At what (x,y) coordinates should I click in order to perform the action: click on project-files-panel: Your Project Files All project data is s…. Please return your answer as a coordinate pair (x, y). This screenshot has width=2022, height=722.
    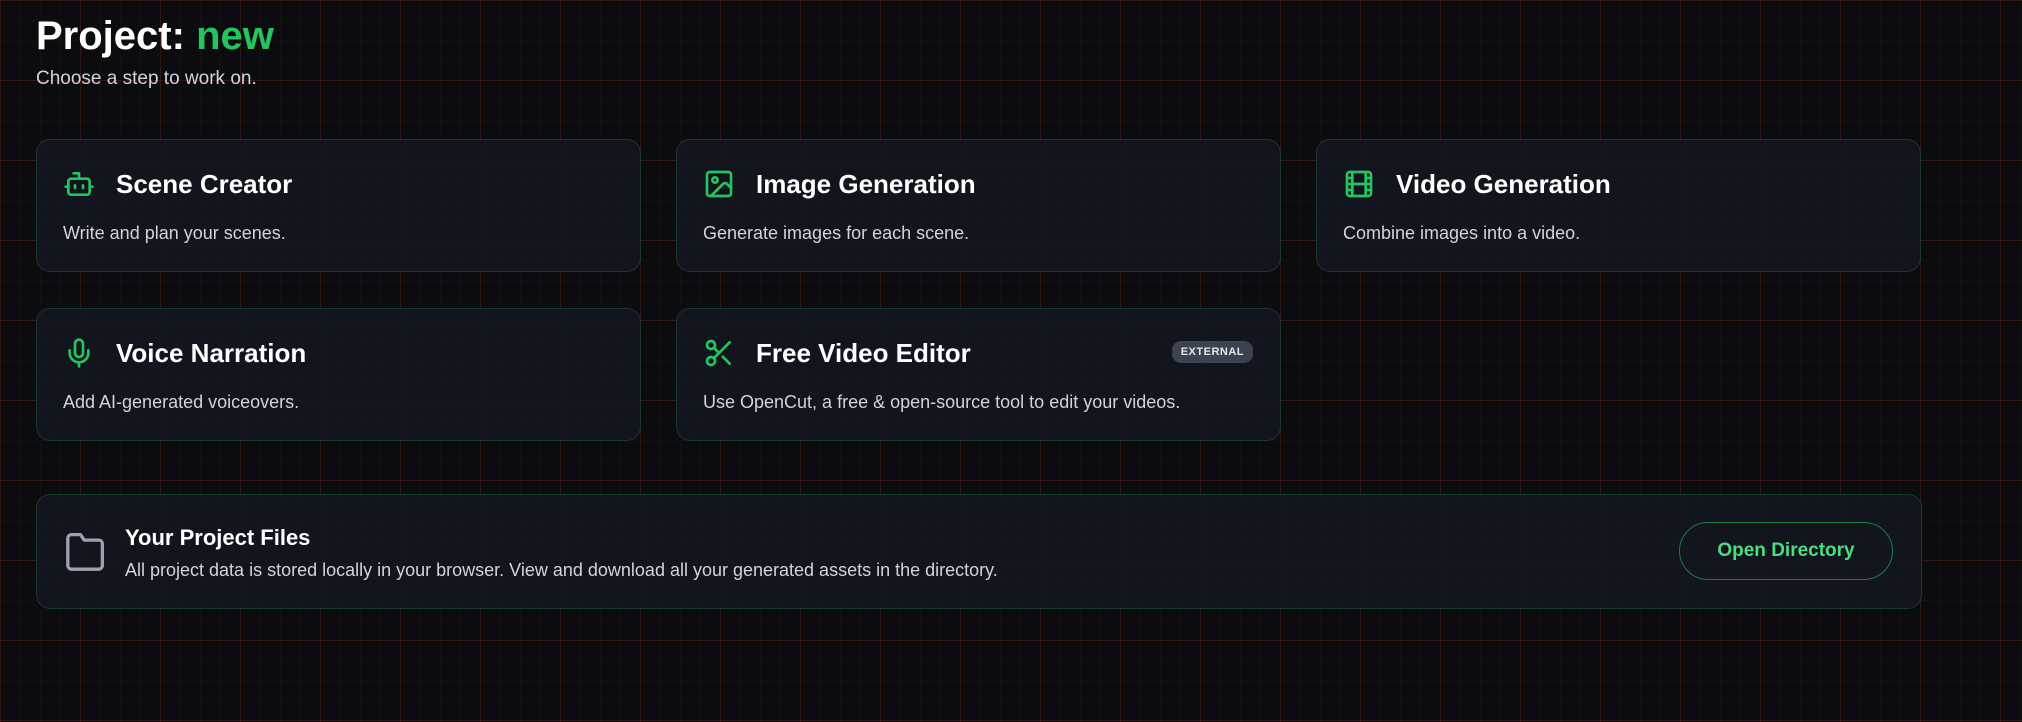
    Looking at the image, I should click on (979, 551).